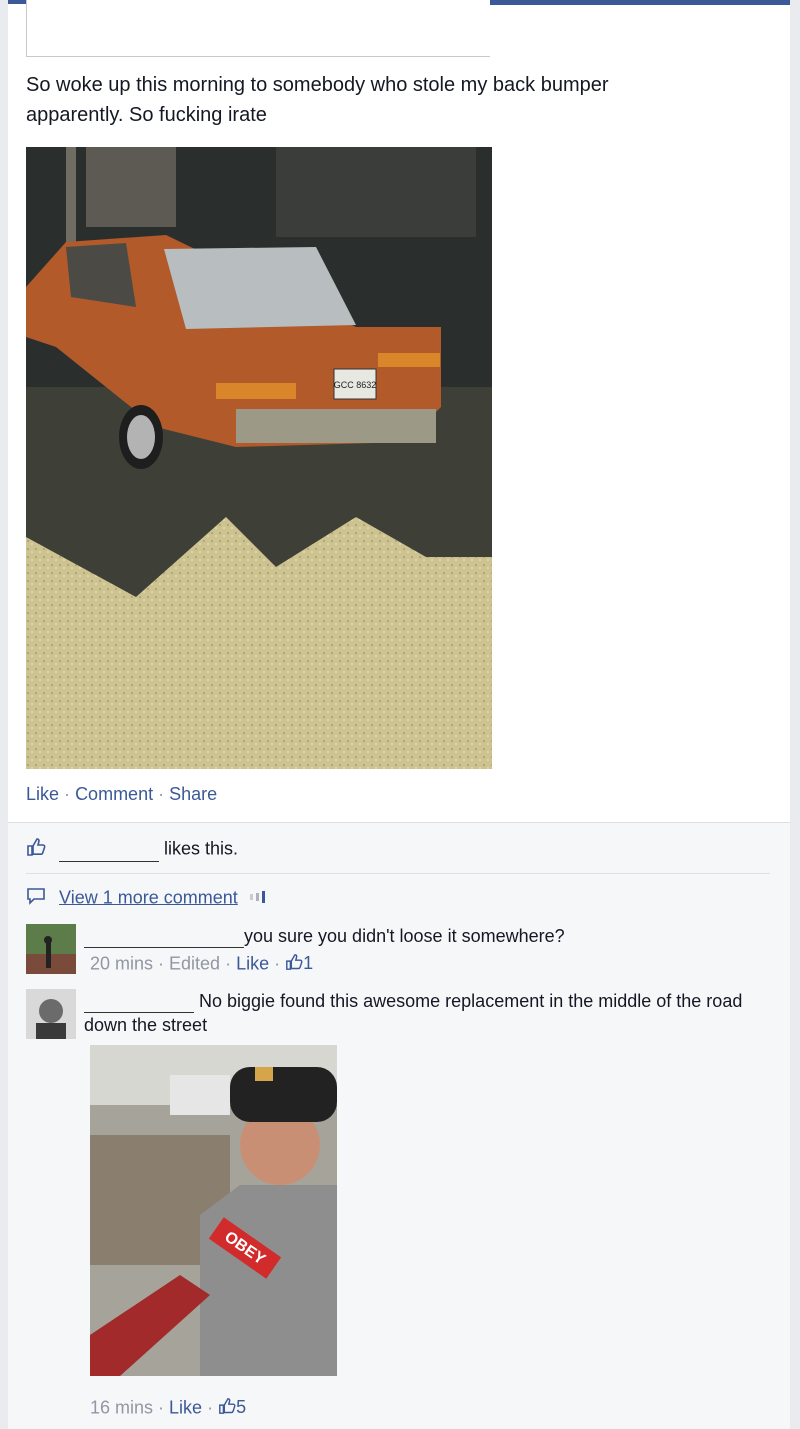  Describe the element at coordinates (121, 963) in the screenshot. I see `comment-time: 20 mins` at that location.